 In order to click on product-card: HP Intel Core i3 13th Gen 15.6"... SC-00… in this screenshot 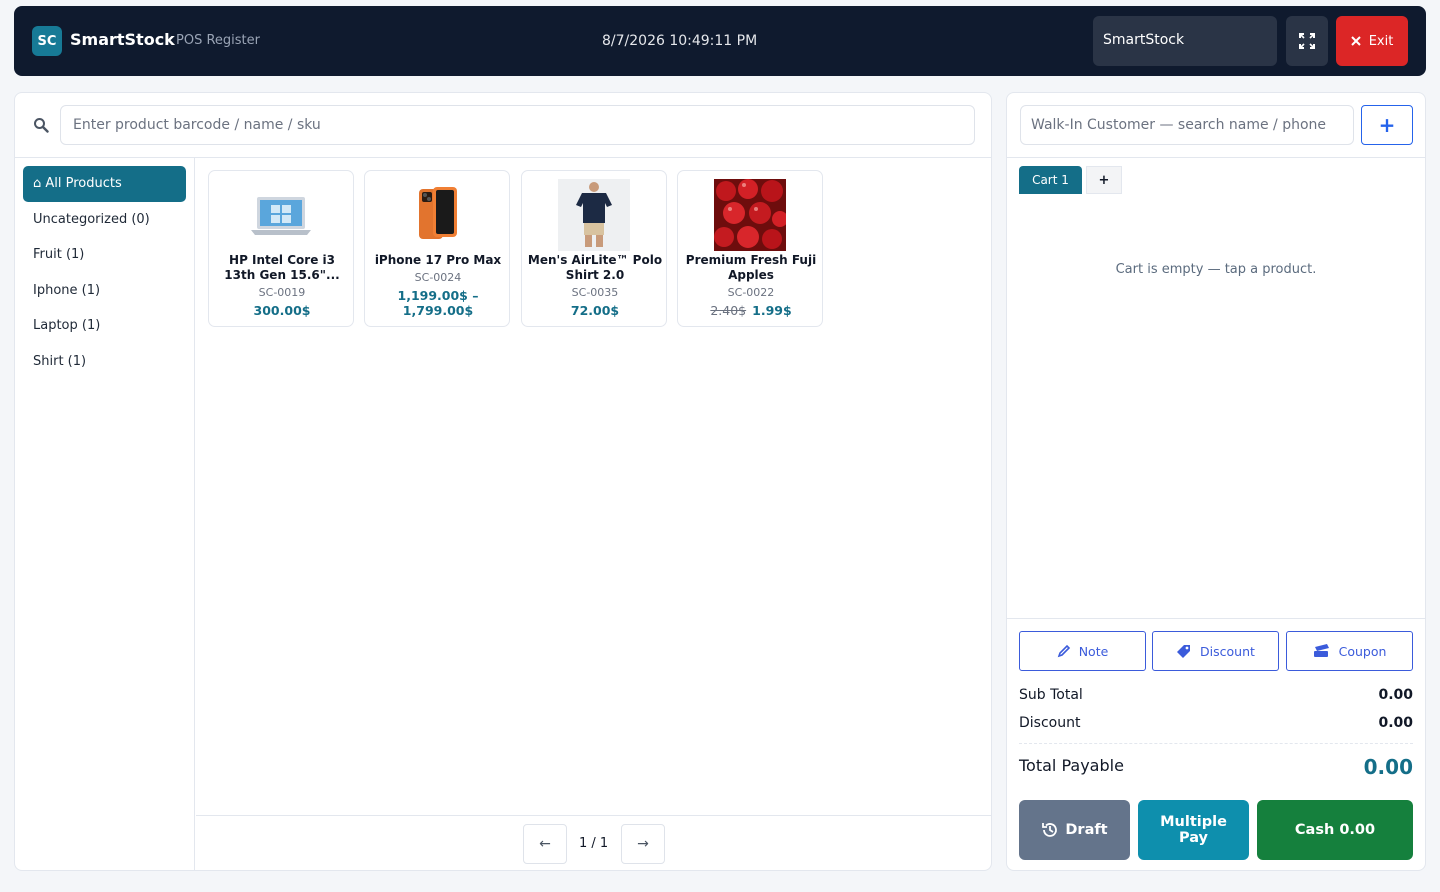, I will do `click(281, 248)`.